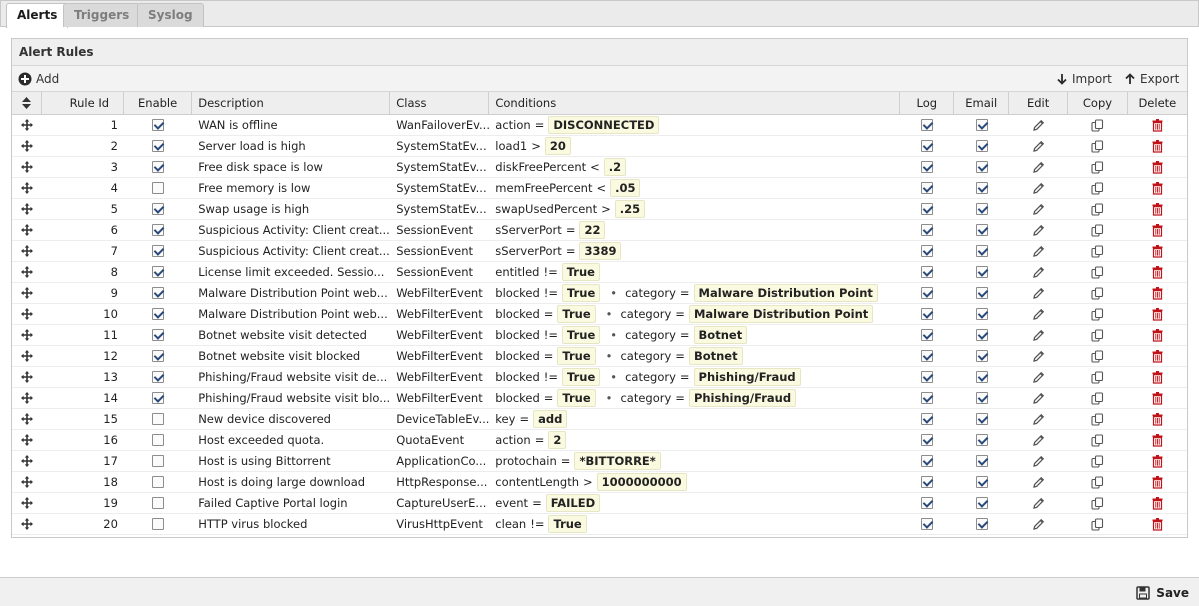 This screenshot has height=606, width=1199. Describe the element at coordinates (695, 103) in the screenshot. I see `col-conditions: Conditions` at that location.